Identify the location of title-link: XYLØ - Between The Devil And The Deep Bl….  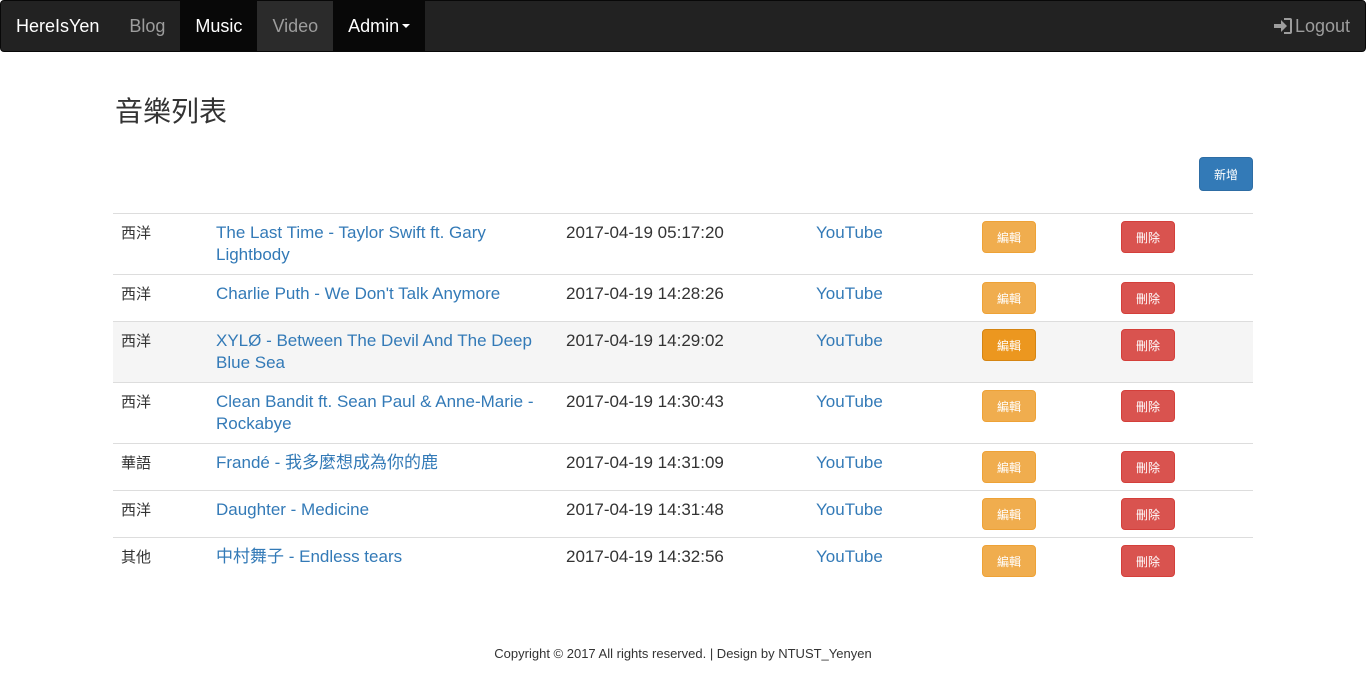
(374, 351).